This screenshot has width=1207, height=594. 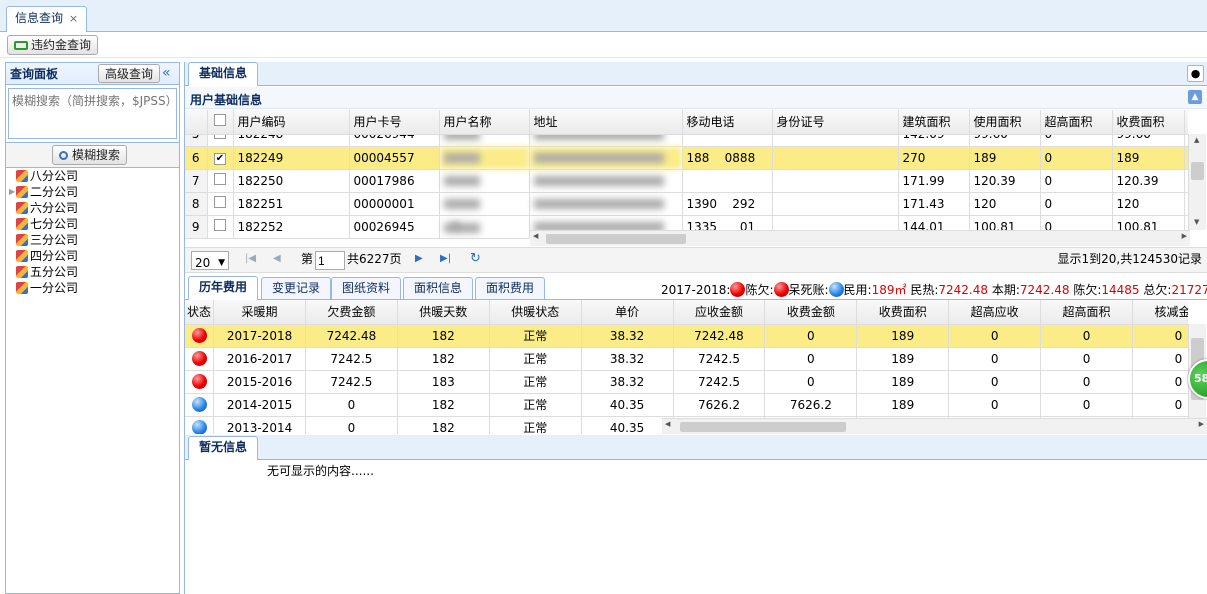 What do you see at coordinates (686, 382) in the screenshot?
I see `table-row: 2015-2016 7242.5 183 正常 38.32 7242.5 0 189 0 0 0` at bounding box center [686, 382].